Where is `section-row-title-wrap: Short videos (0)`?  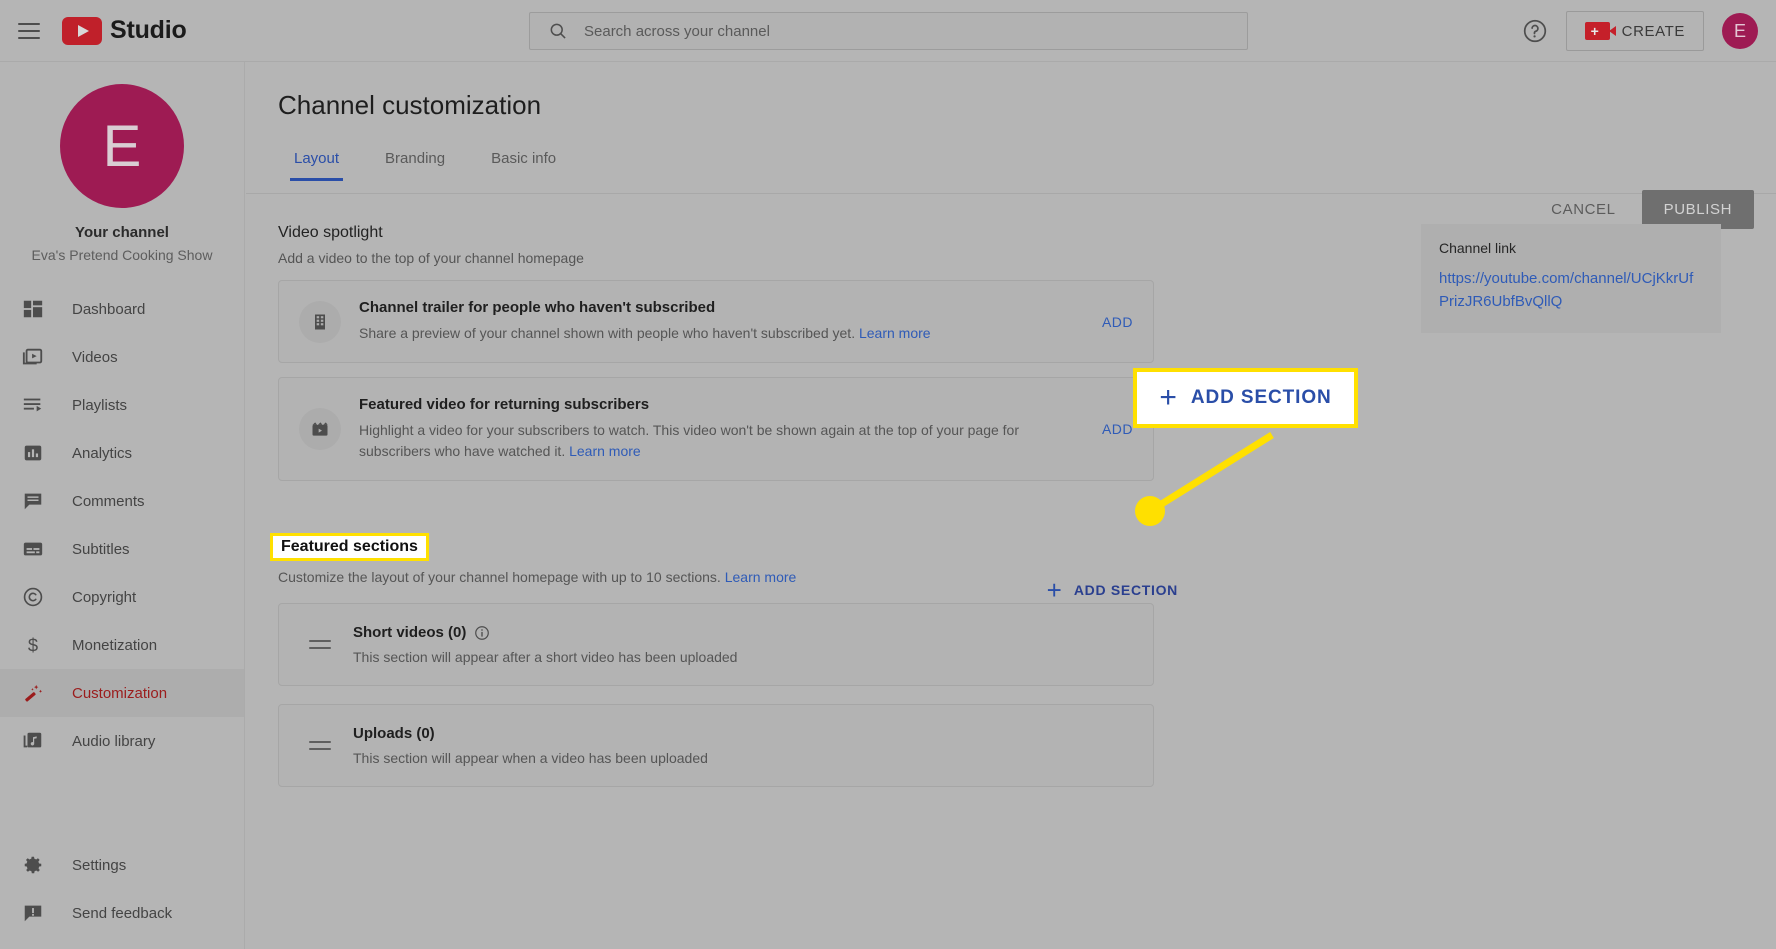 section-row-title-wrap: Short videos (0) is located at coordinates (545, 632).